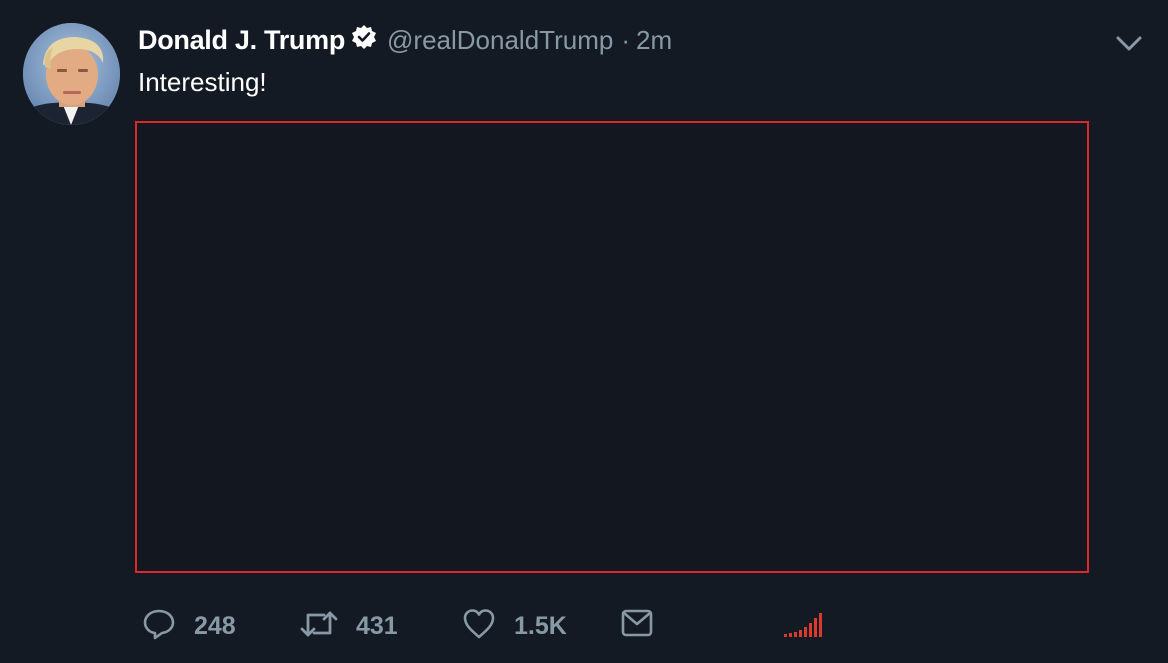  What do you see at coordinates (215, 626) in the screenshot?
I see `reply-count: 248` at bounding box center [215, 626].